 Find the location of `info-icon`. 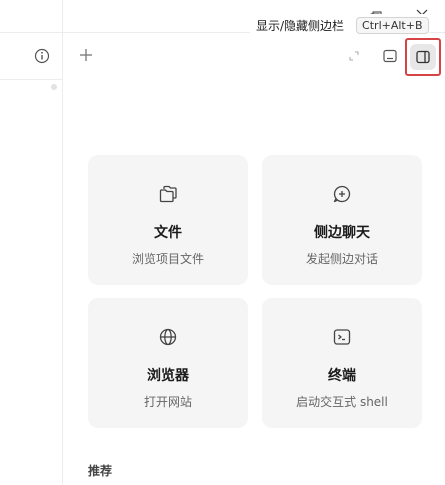

info-icon is located at coordinates (42, 56).